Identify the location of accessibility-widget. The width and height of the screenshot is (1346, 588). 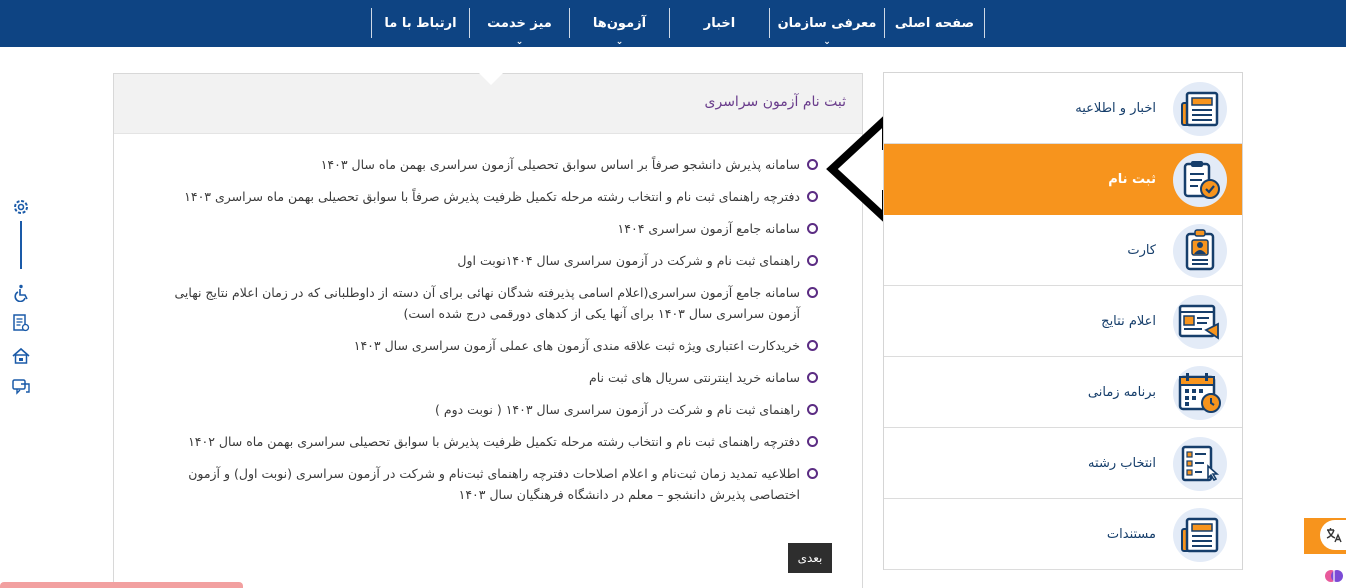
(1333, 535).